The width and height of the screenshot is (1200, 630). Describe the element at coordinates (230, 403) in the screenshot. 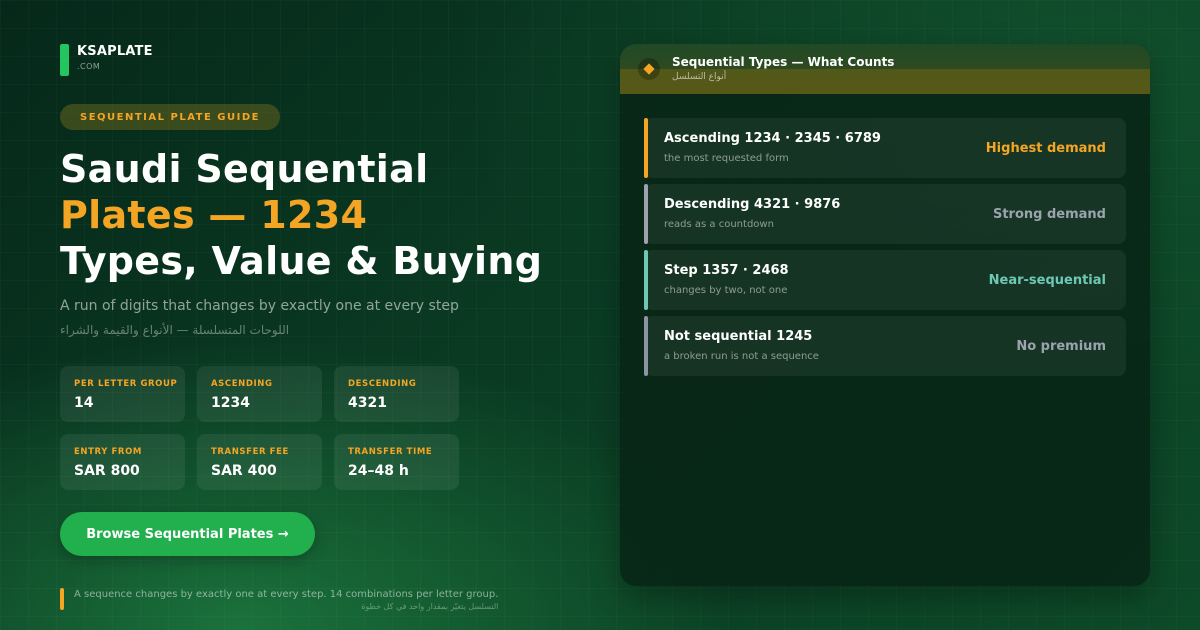

I see `stat-value: 1234` at that location.